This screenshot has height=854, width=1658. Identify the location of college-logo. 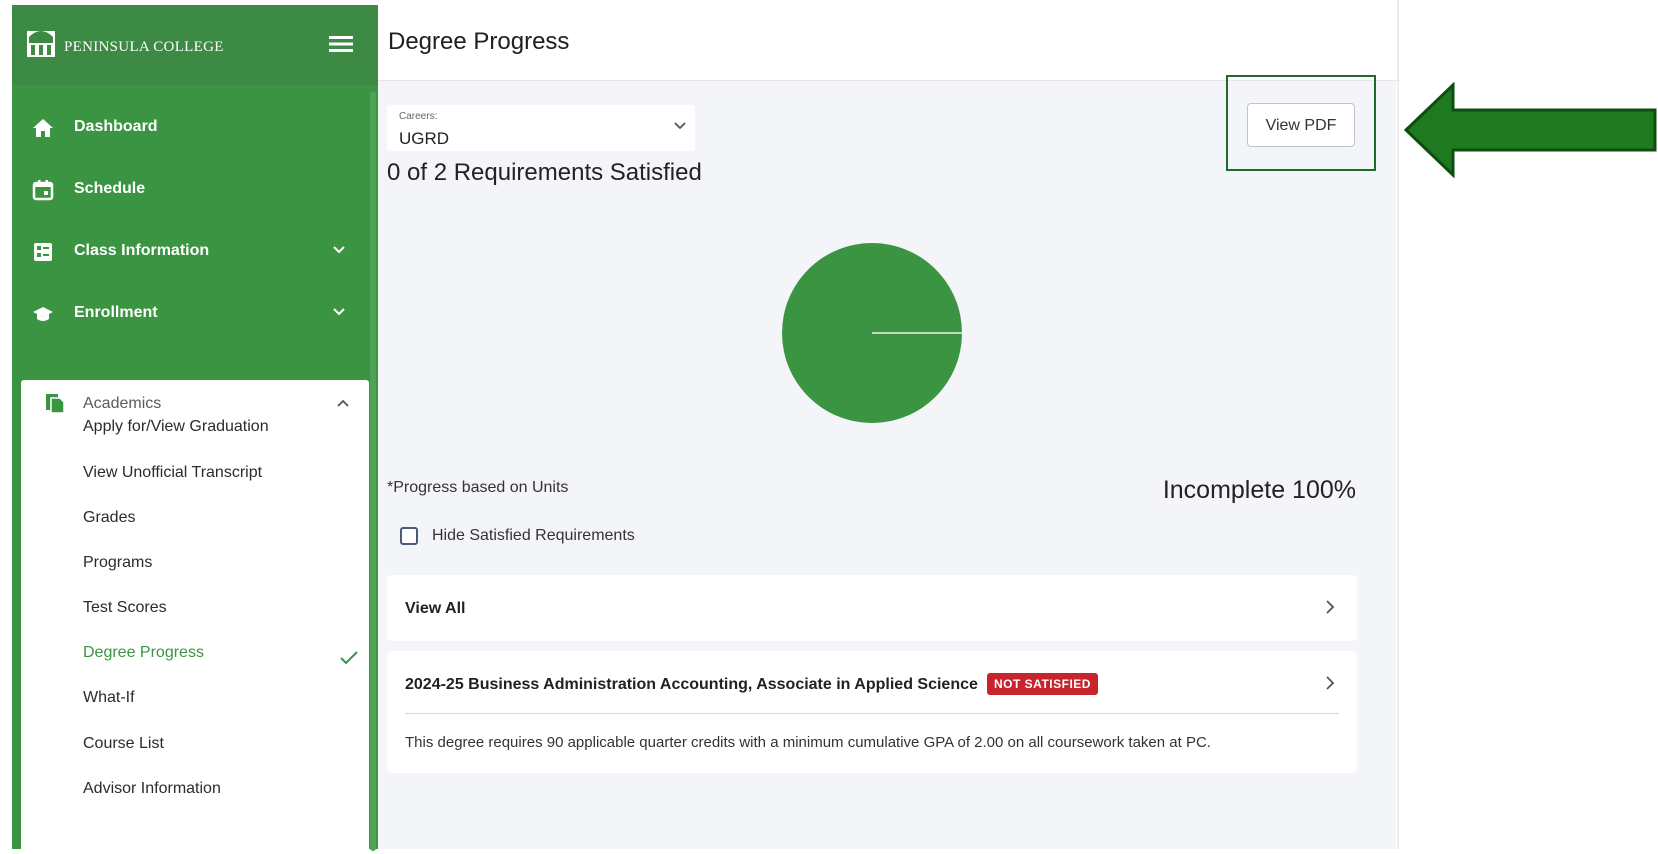
(41, 44).